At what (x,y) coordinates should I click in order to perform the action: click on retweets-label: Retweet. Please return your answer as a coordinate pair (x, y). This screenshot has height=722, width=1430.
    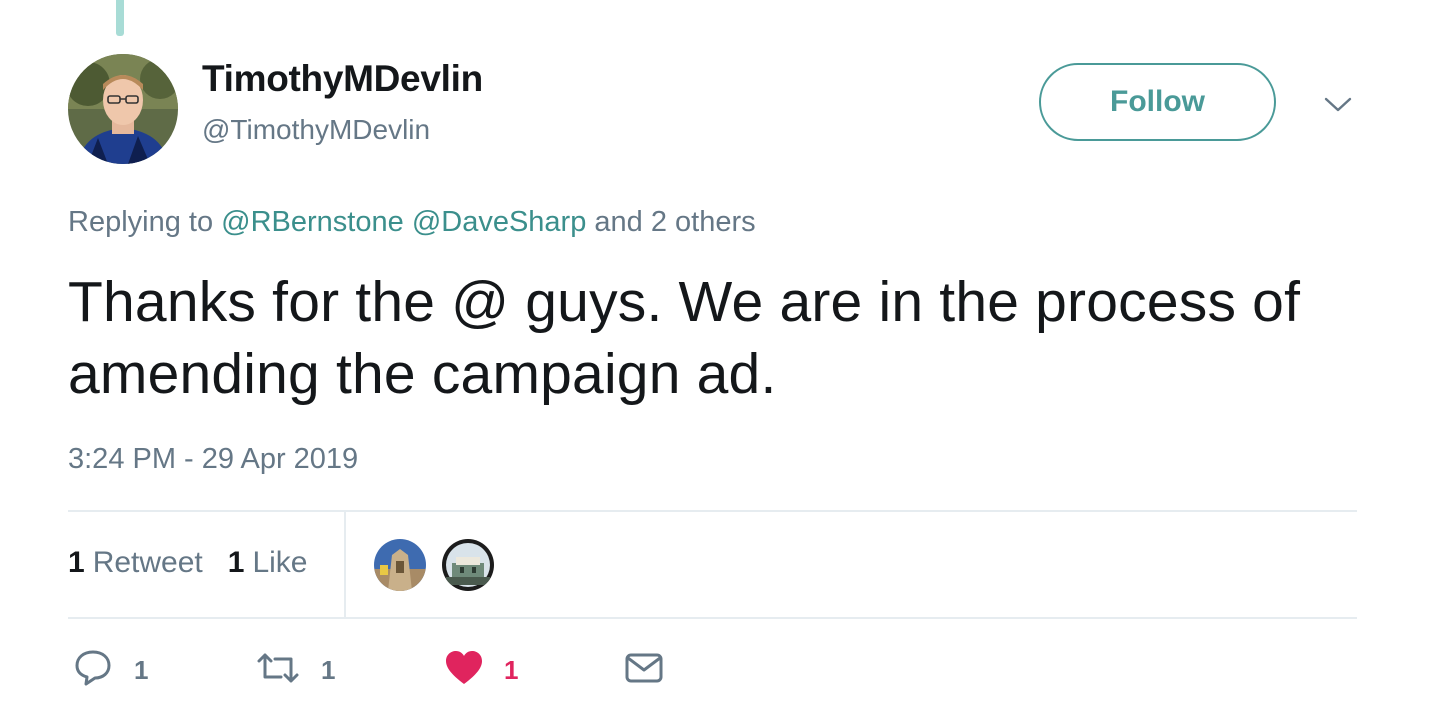
    Looking at the image, I should click on (147, 562).